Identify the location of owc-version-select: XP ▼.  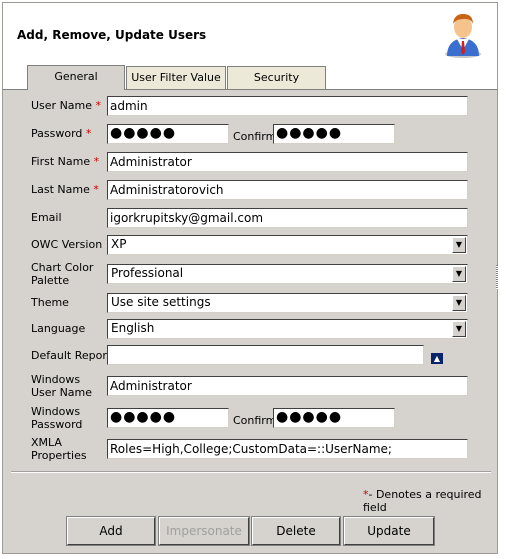
(287, 245).